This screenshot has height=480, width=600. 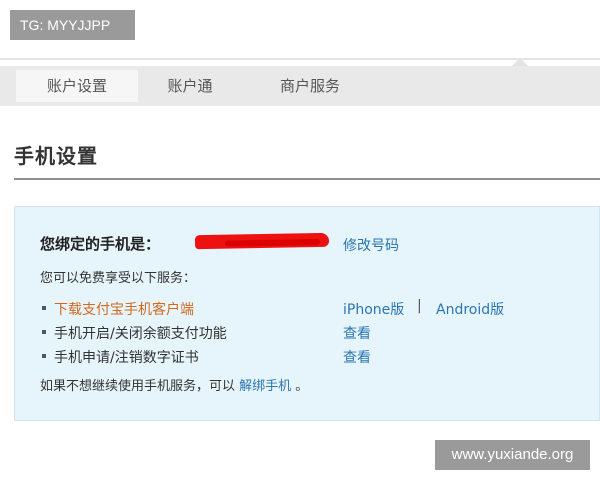 What do you see at coordinates (77, 86) in the screenshot?
I see `tab-account-settings: 账户设置` at bounding box center [77, 86].